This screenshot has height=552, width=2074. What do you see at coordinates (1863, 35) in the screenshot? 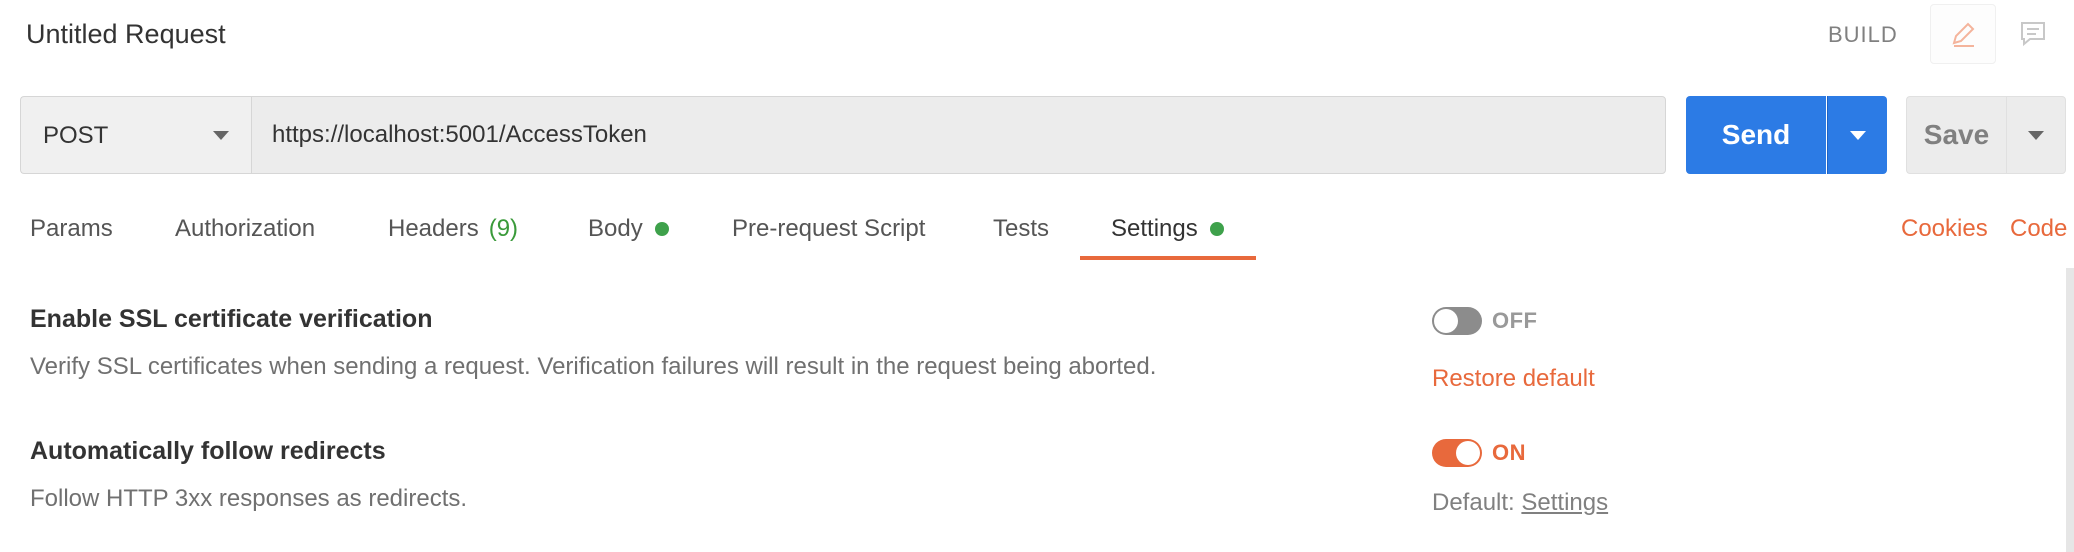
I see `build-mode-label: BUILD` at bounding box center [1863, 35].